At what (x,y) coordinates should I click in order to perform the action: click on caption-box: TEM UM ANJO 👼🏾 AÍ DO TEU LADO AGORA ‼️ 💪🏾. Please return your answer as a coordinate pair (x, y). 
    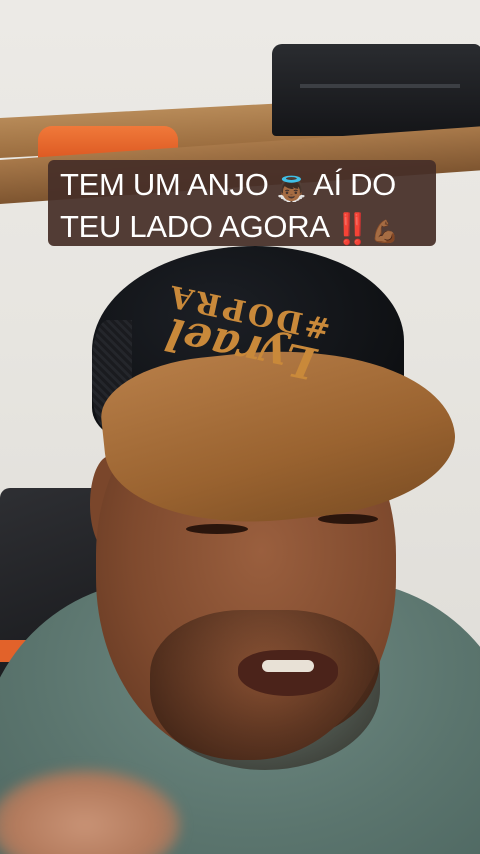
    Looking at the image, I should click on (242, 203).